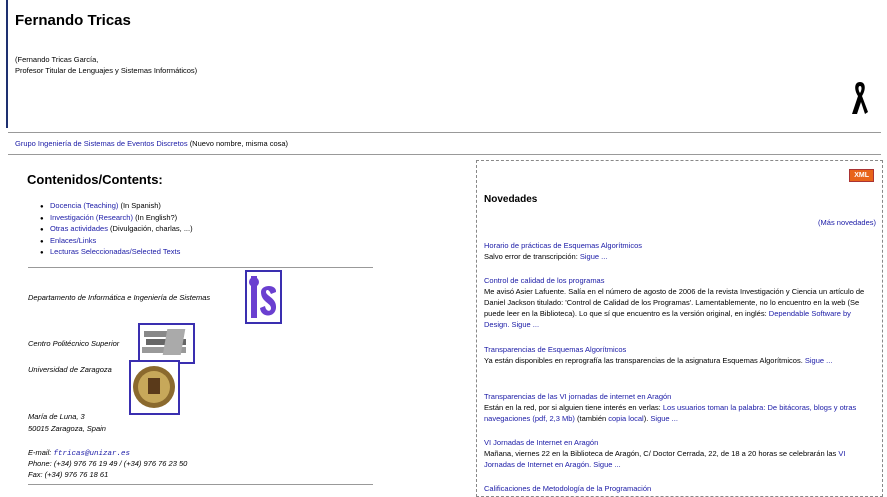 This screenshot has width=887, height=497. What do you see at coordinates (91, 217) in the screenshot?
I see `investigacion-link: Investigación (Research)` at bounding box center [91, 217].